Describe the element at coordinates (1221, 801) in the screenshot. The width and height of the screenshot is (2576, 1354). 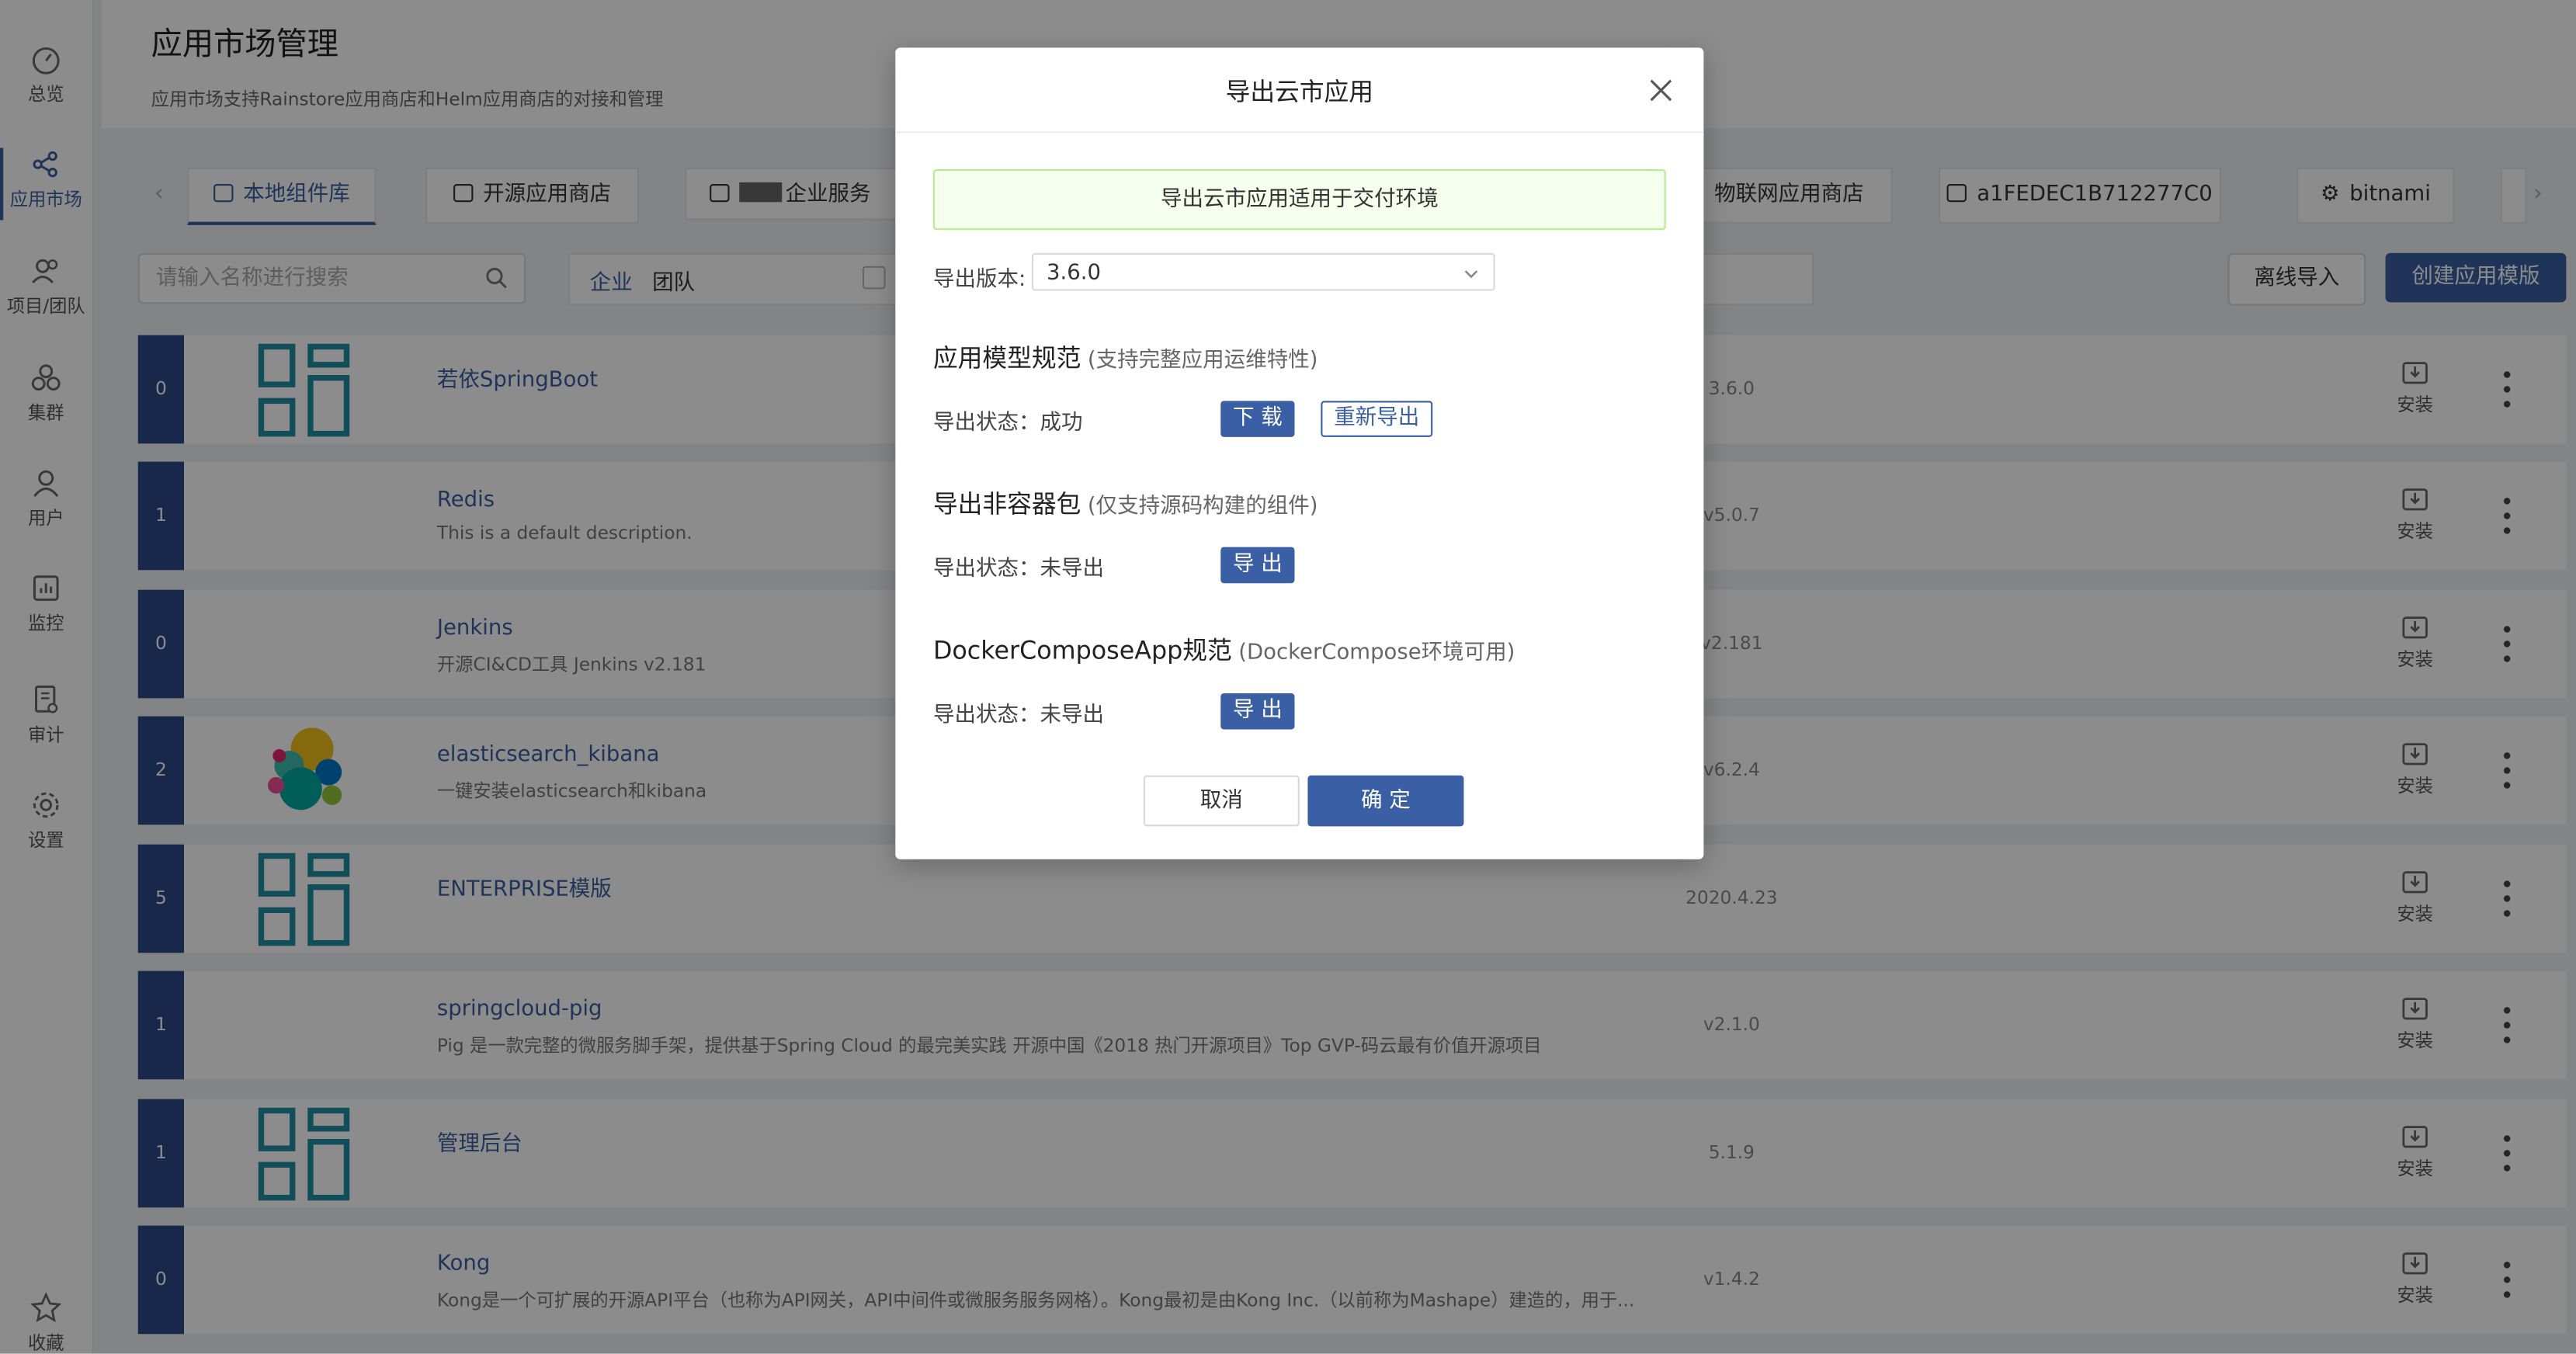
I see `cancel-button: 取消` at that location.